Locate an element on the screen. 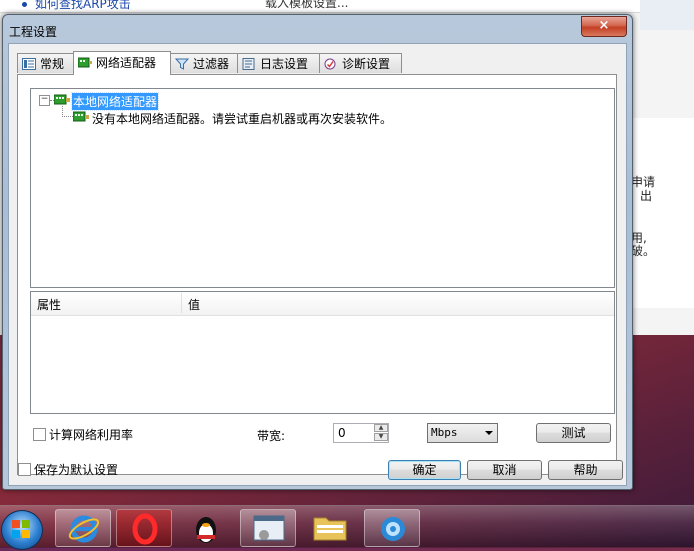 The width and height of the screenshot is (694, 551). bandwidth-spinner: ▲ ▼ is located at coordinates (381, 433).